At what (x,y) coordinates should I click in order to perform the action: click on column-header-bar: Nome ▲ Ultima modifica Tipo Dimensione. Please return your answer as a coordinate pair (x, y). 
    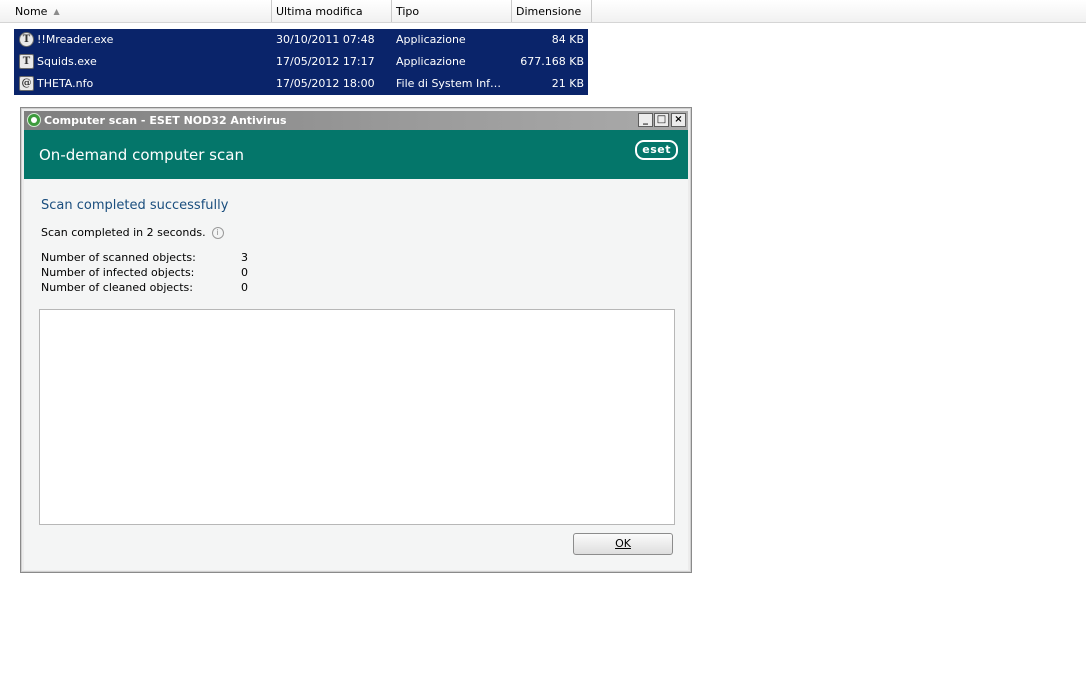
    Looking at the image, I should click on (543, 11).